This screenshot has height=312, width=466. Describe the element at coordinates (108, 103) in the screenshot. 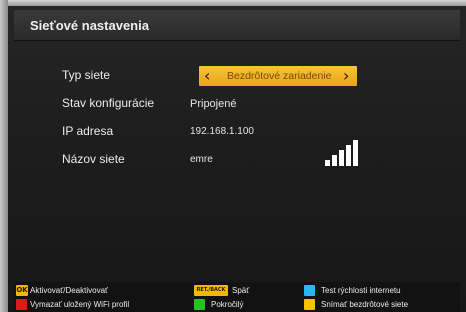

I see `config-state-label: Stav konfigurácie` at that location.